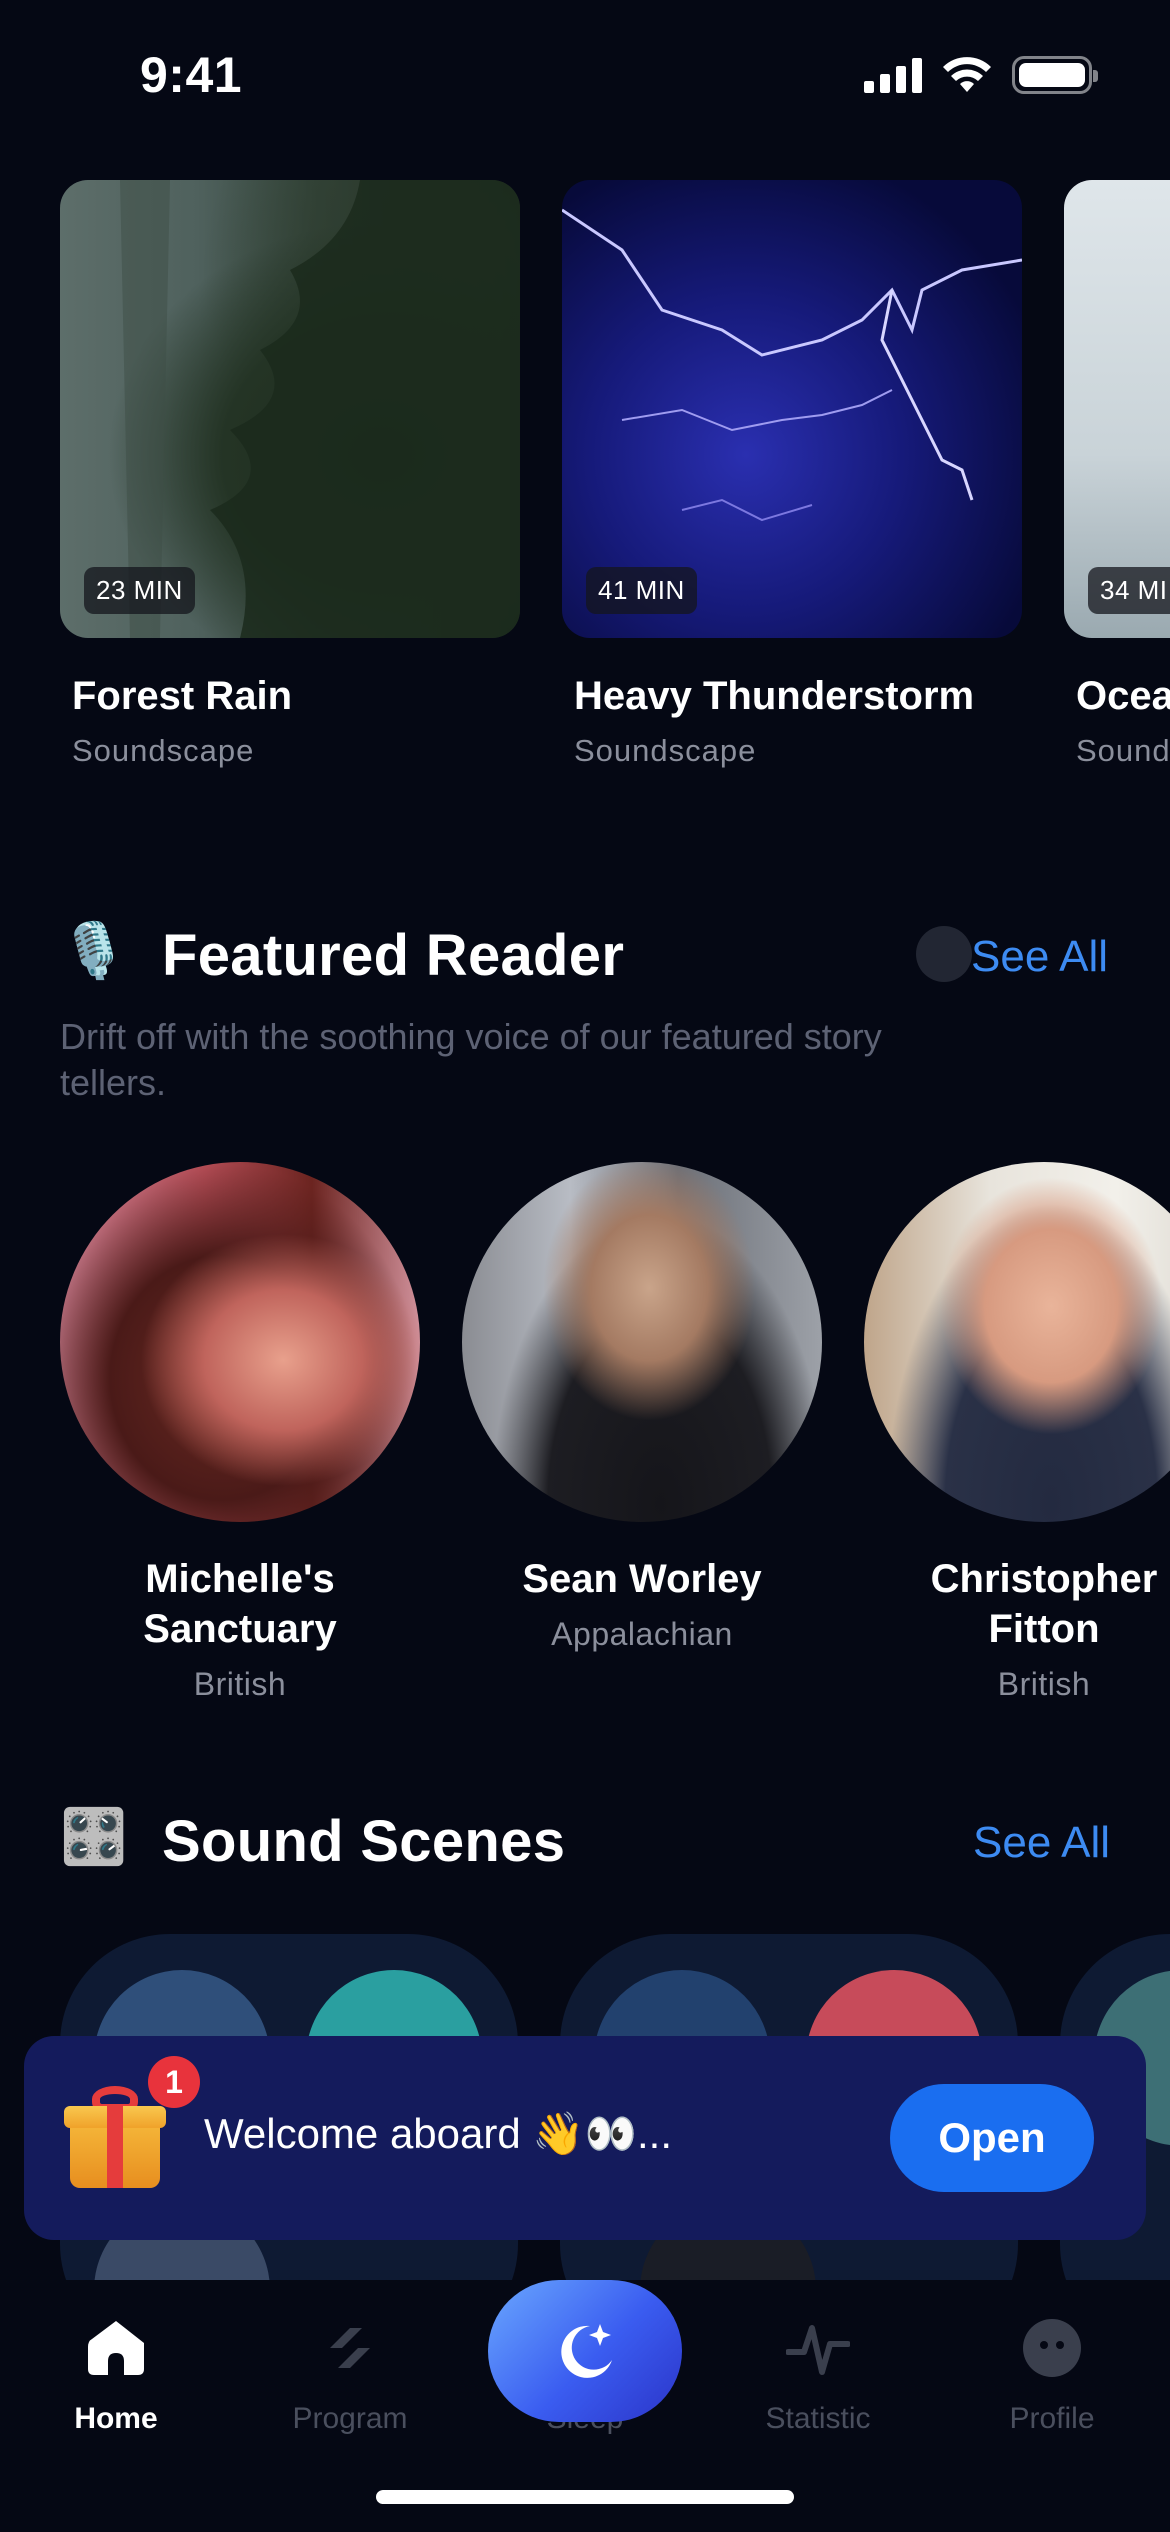 The width and height of the screenshot is (1170, 2532). Describe the element at coordinates (585, 75) in the screenshot. I see `status-bar: 9:41` at that location.